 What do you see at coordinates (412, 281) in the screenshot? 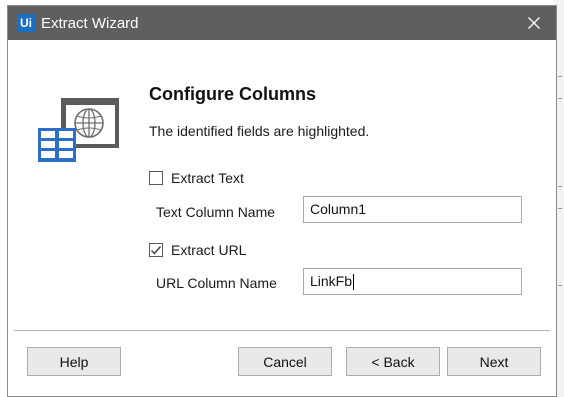
I see `url-column-name-input: LinkFb` at bounding box center [412, 281].